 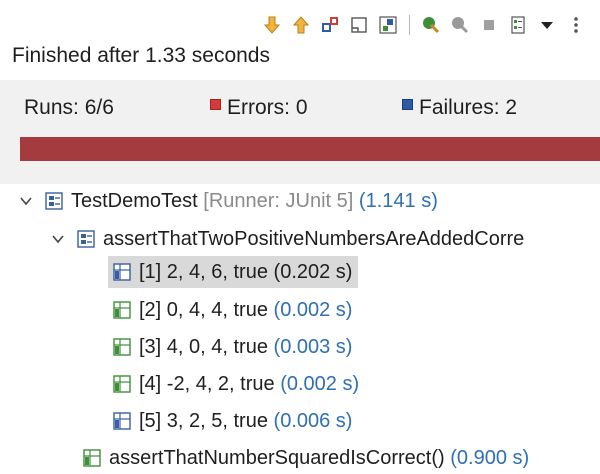 What do you see at coordinates (141, 55) in the screenshot?
I see `status-text: Finished after 1.33 seconds` at bounding box center [141, 55].